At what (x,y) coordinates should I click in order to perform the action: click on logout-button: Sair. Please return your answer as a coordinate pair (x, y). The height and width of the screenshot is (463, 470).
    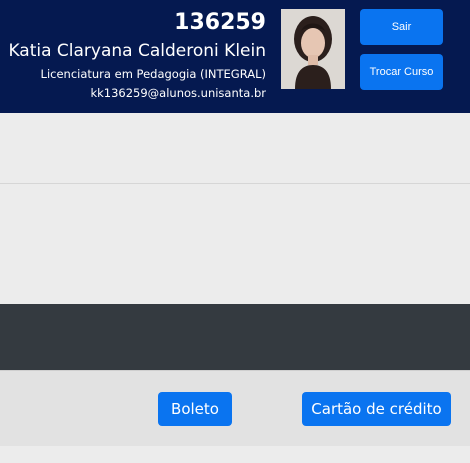
    Looking at the image, I should click on (401, 27).